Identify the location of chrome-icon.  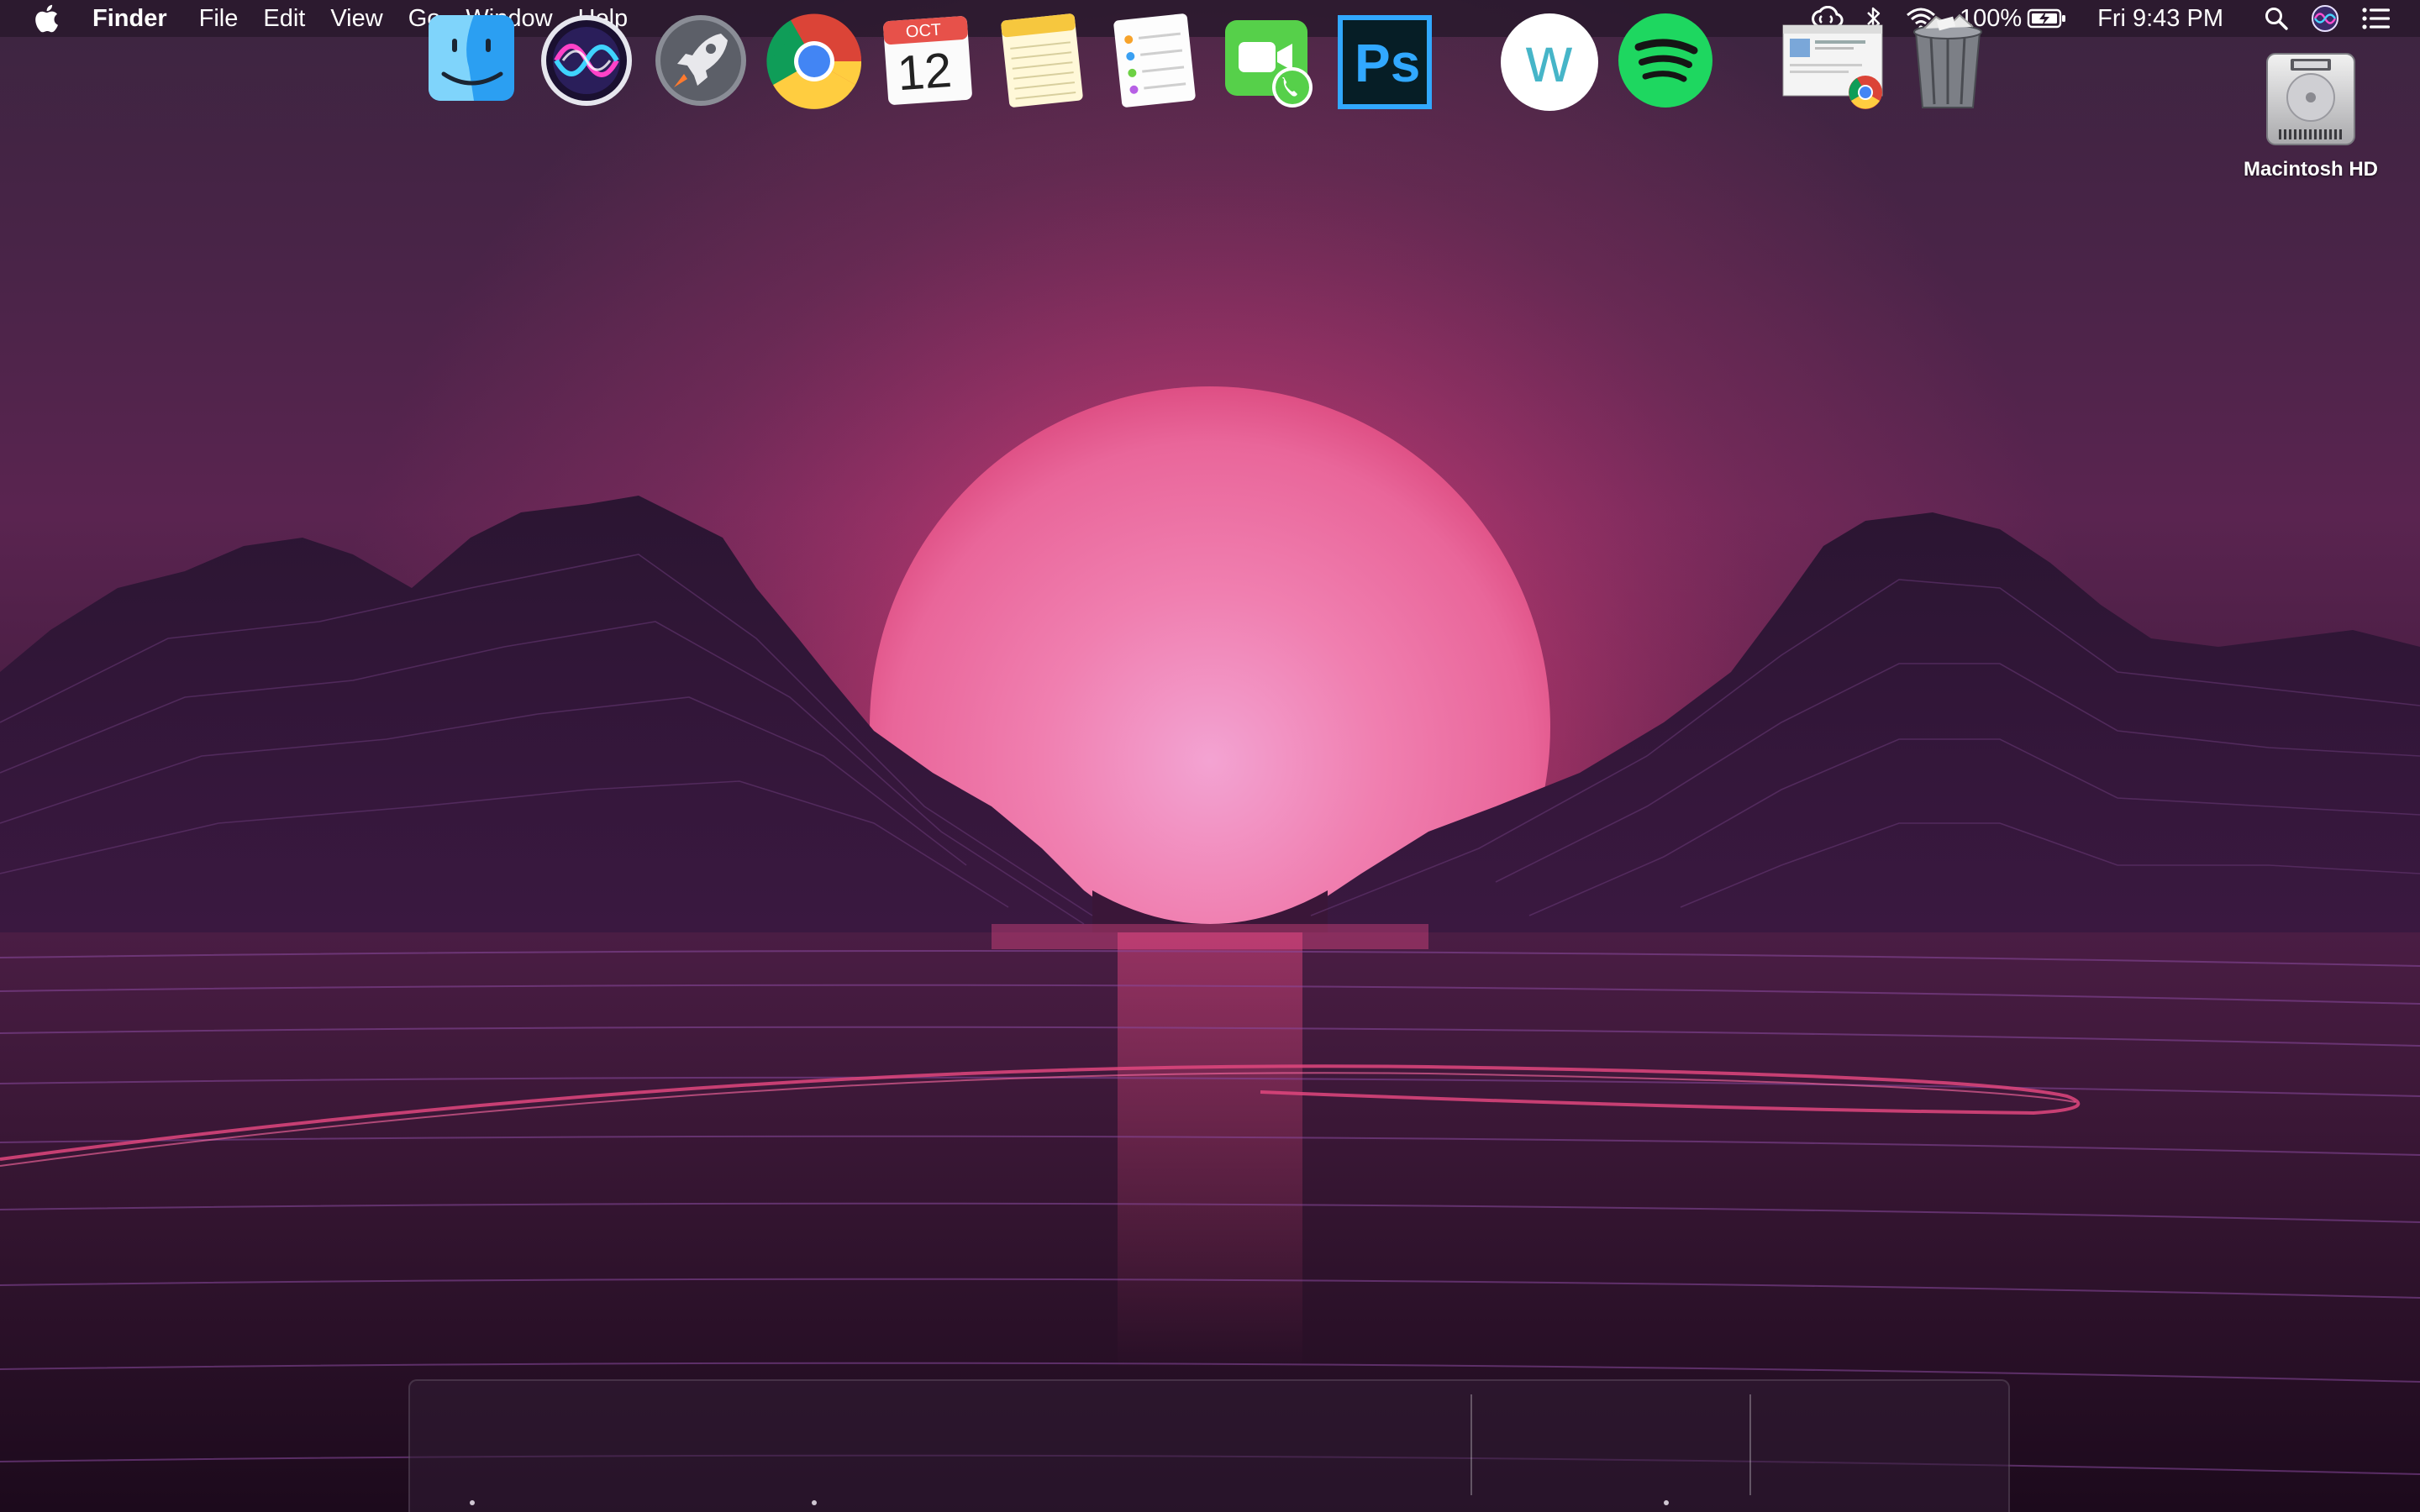
(814, 61).